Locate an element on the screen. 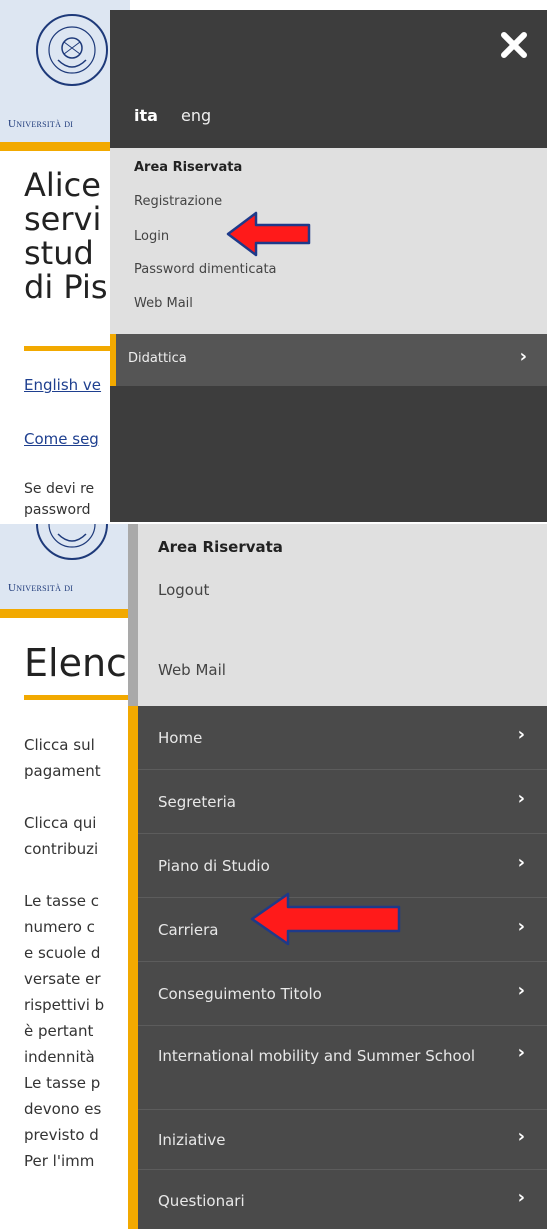  menu-item-label: Iniziative is located at coordinates (192, 1140).